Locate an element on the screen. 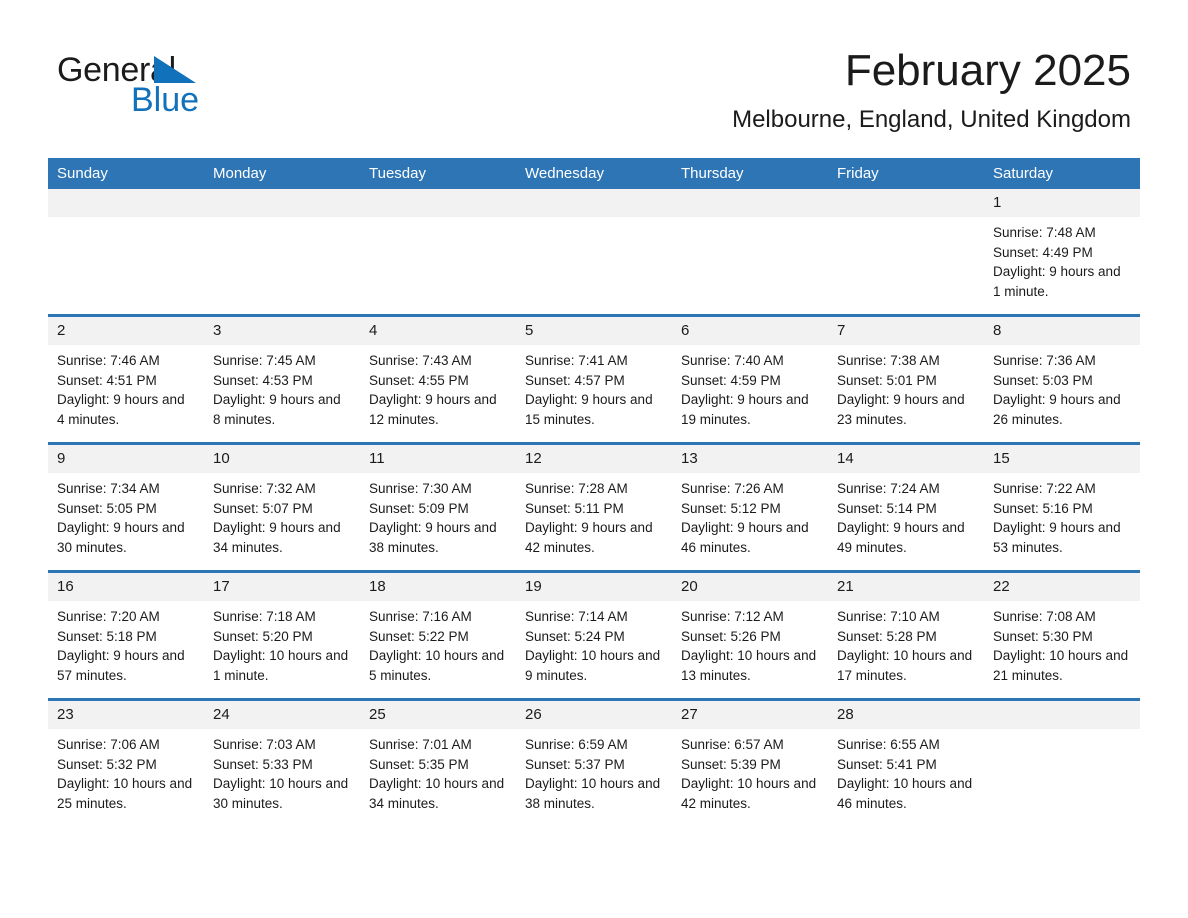 The image size is (1188, 918). sunrise-text: Sunrise: 7:26 AM is located at coordinates (732, 488).